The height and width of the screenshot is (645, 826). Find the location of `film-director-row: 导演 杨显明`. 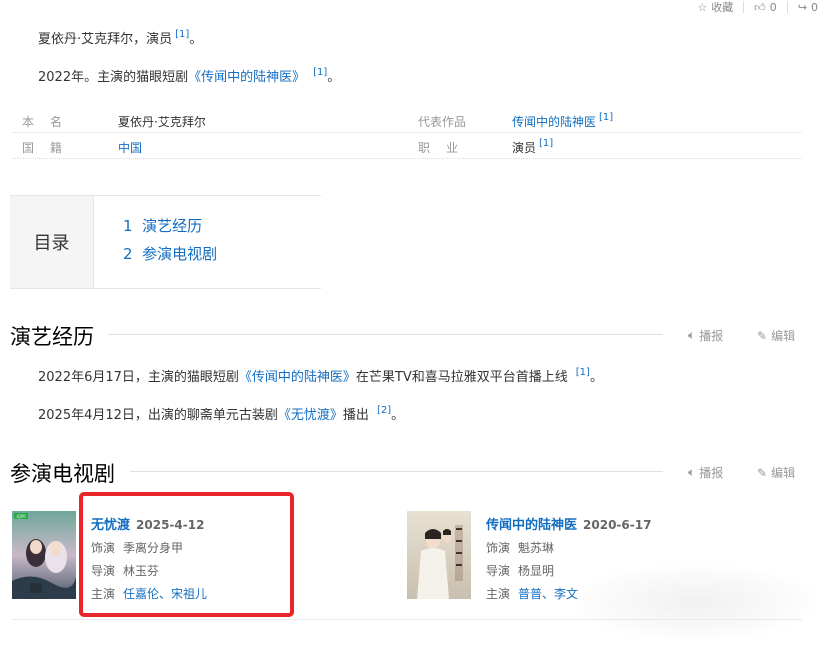

film-director-row: 导演 杨显明 is located at coordinates (520, 570).